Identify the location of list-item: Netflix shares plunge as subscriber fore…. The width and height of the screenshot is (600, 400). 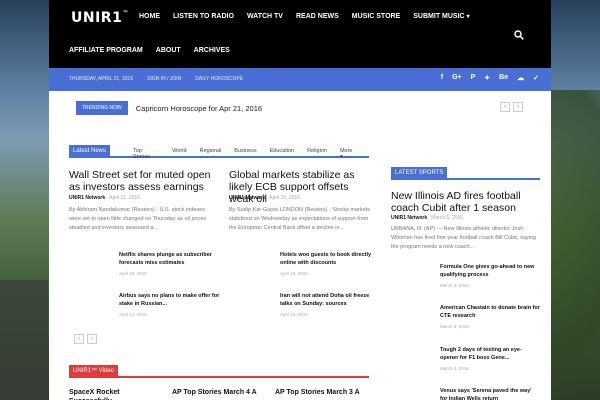
(174, 263).